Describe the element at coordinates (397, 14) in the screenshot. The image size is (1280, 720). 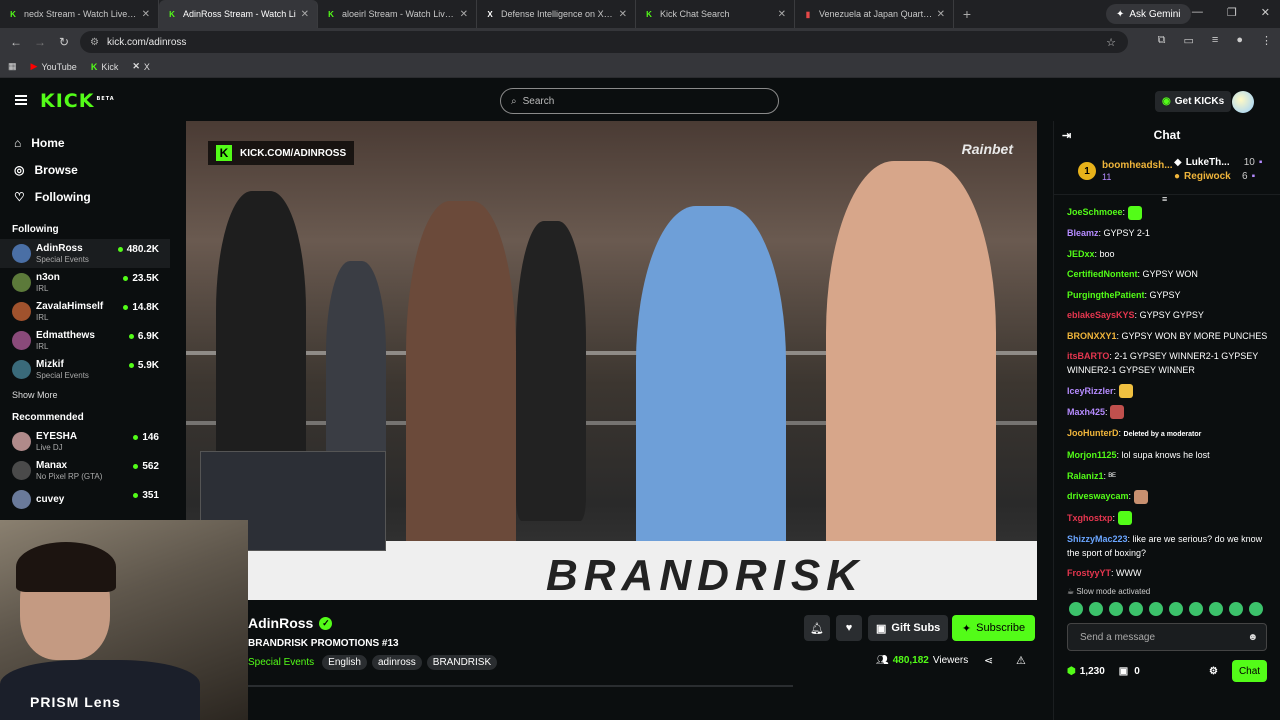
I see `browser-tab: Kaloeirl Stream - Watch Live on K ✕` at that location.